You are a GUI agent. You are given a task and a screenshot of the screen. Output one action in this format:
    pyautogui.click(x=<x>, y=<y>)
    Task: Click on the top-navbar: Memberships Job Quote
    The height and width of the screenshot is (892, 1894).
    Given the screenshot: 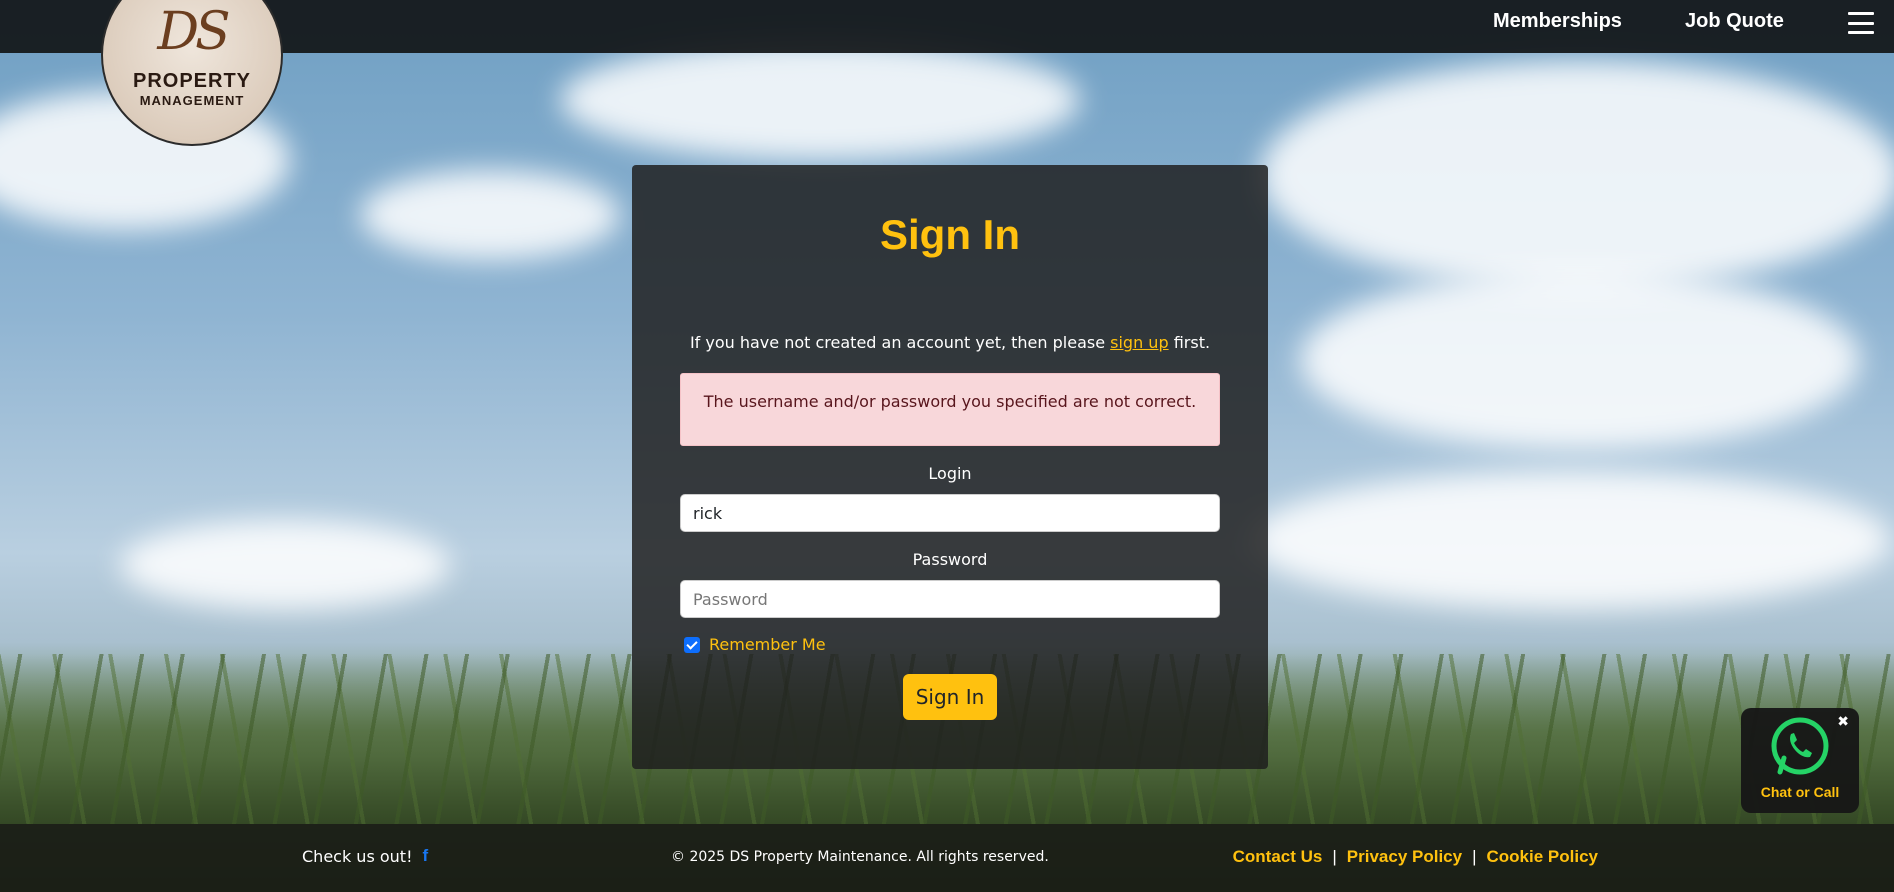 What is the action you would take?
    pyautogui.click(x=947, y=26)
    